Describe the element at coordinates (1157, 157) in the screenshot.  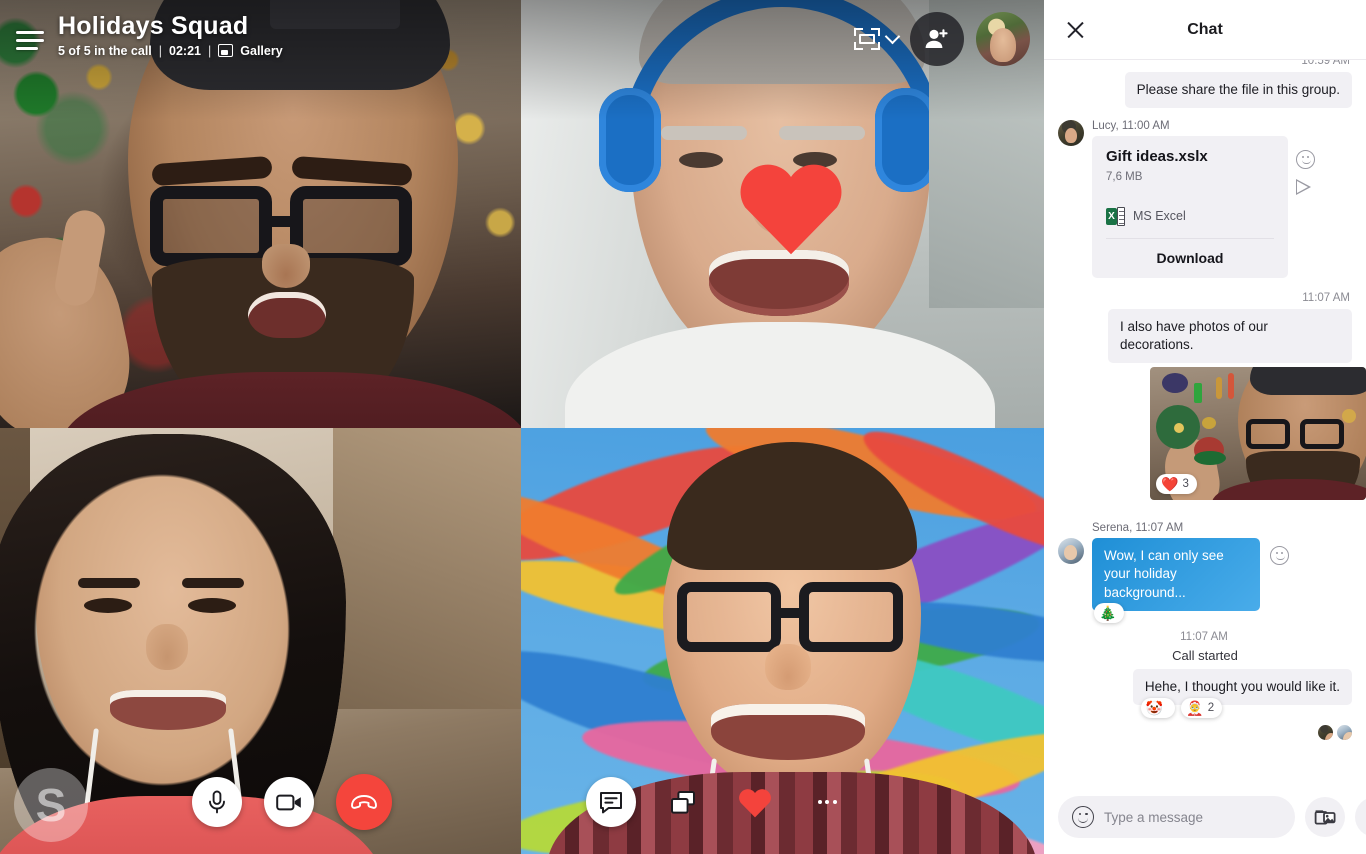
I see `file-name: Gift ideas.xslx` at that location.